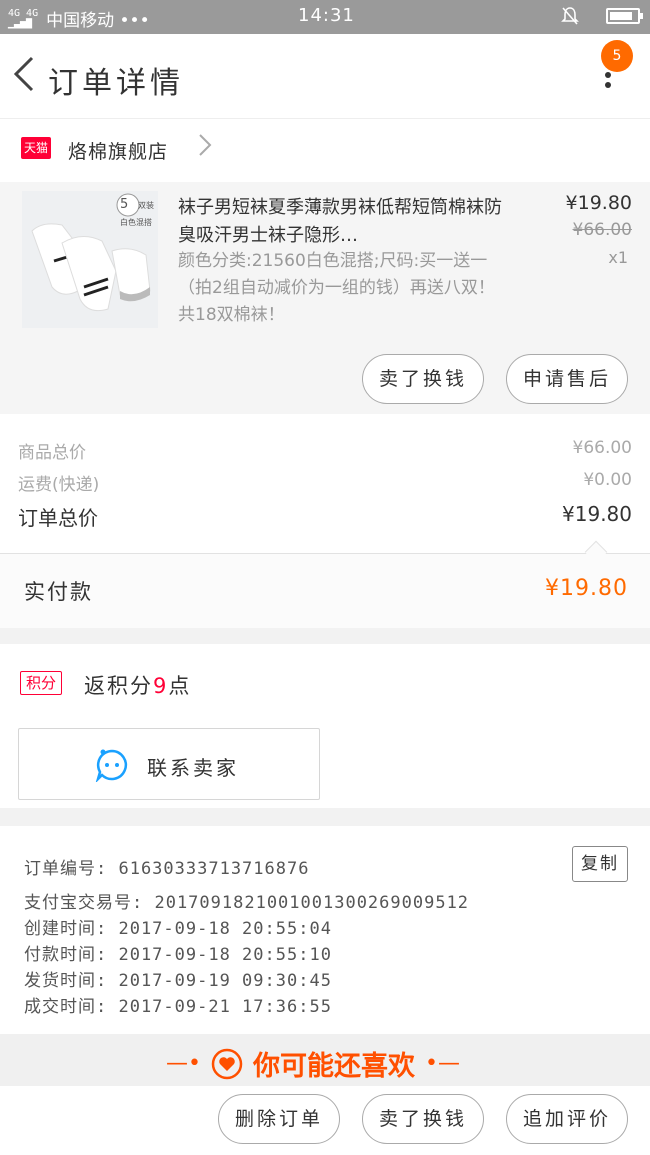  I want to click on resell-footer-button: 卖了换钱, so click(423, 1119).